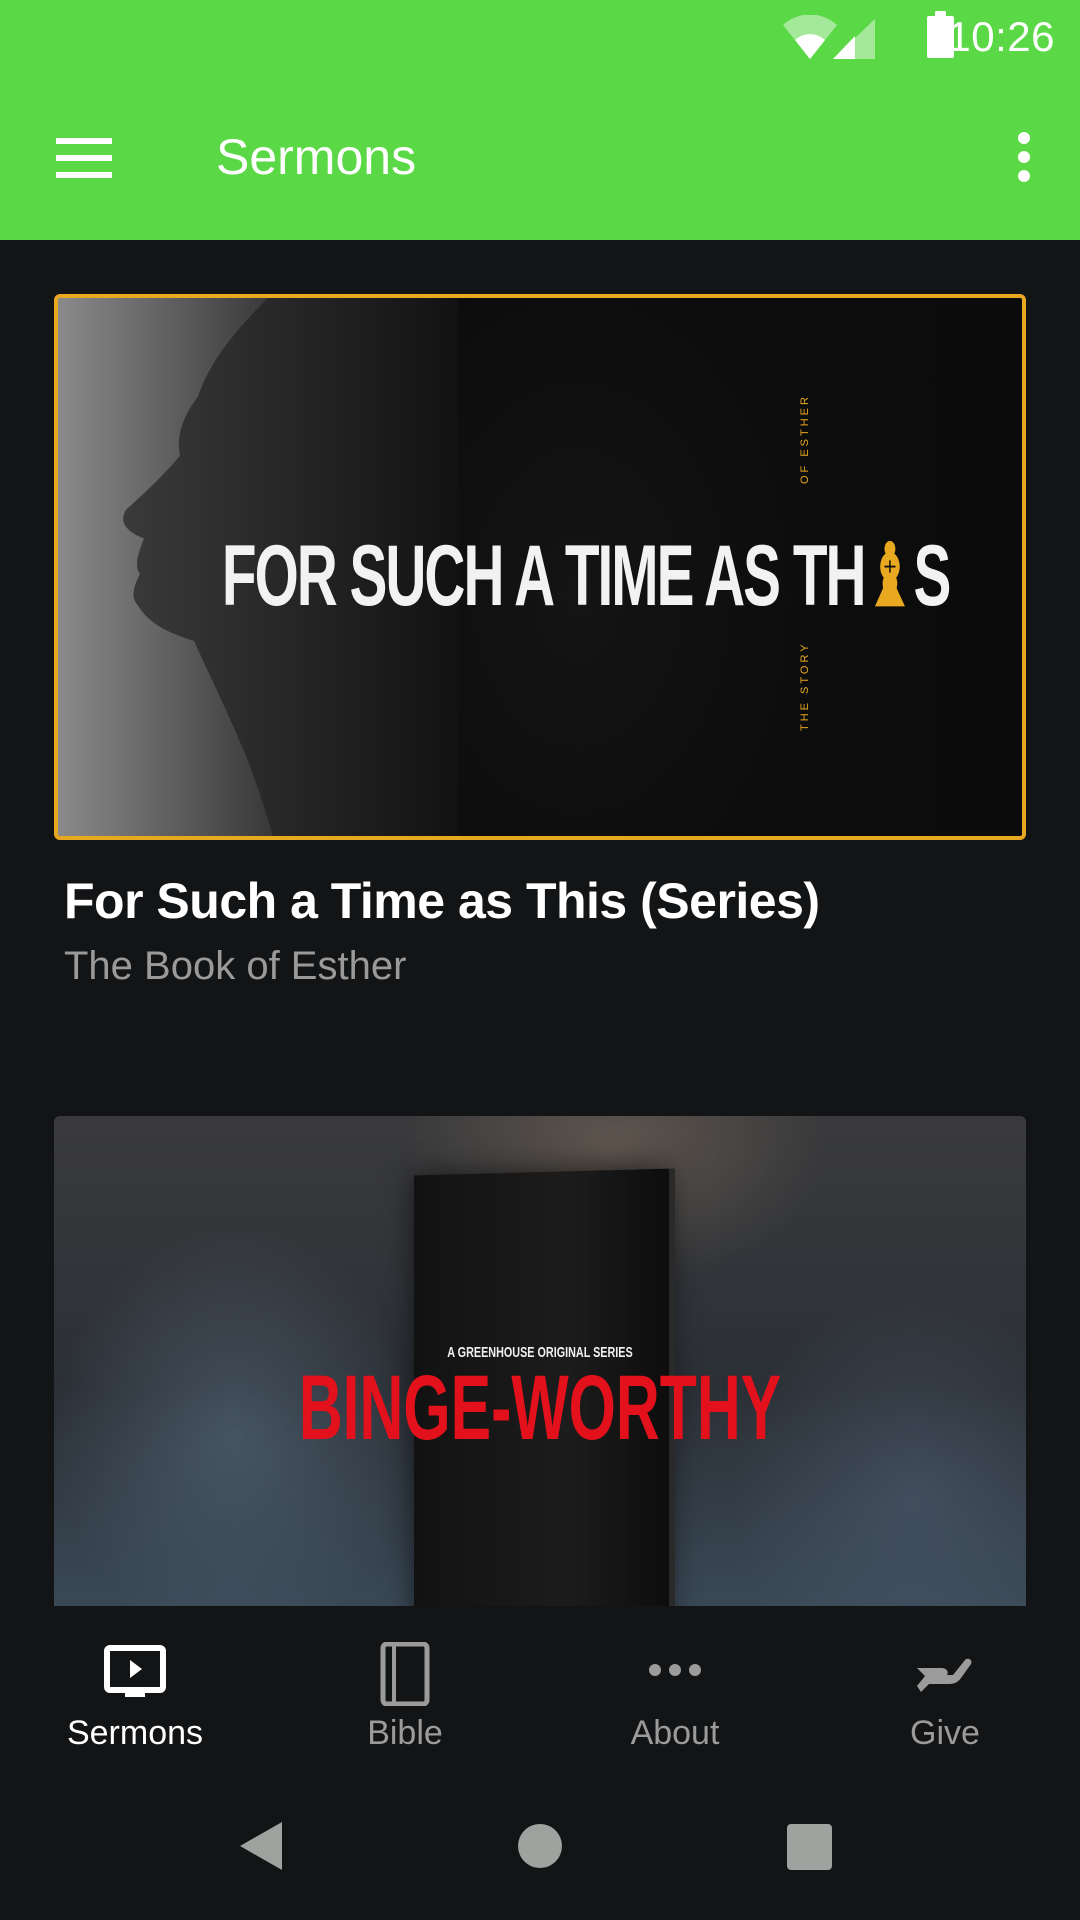  I want to click on nav-label: Give, so click(945, 1733).